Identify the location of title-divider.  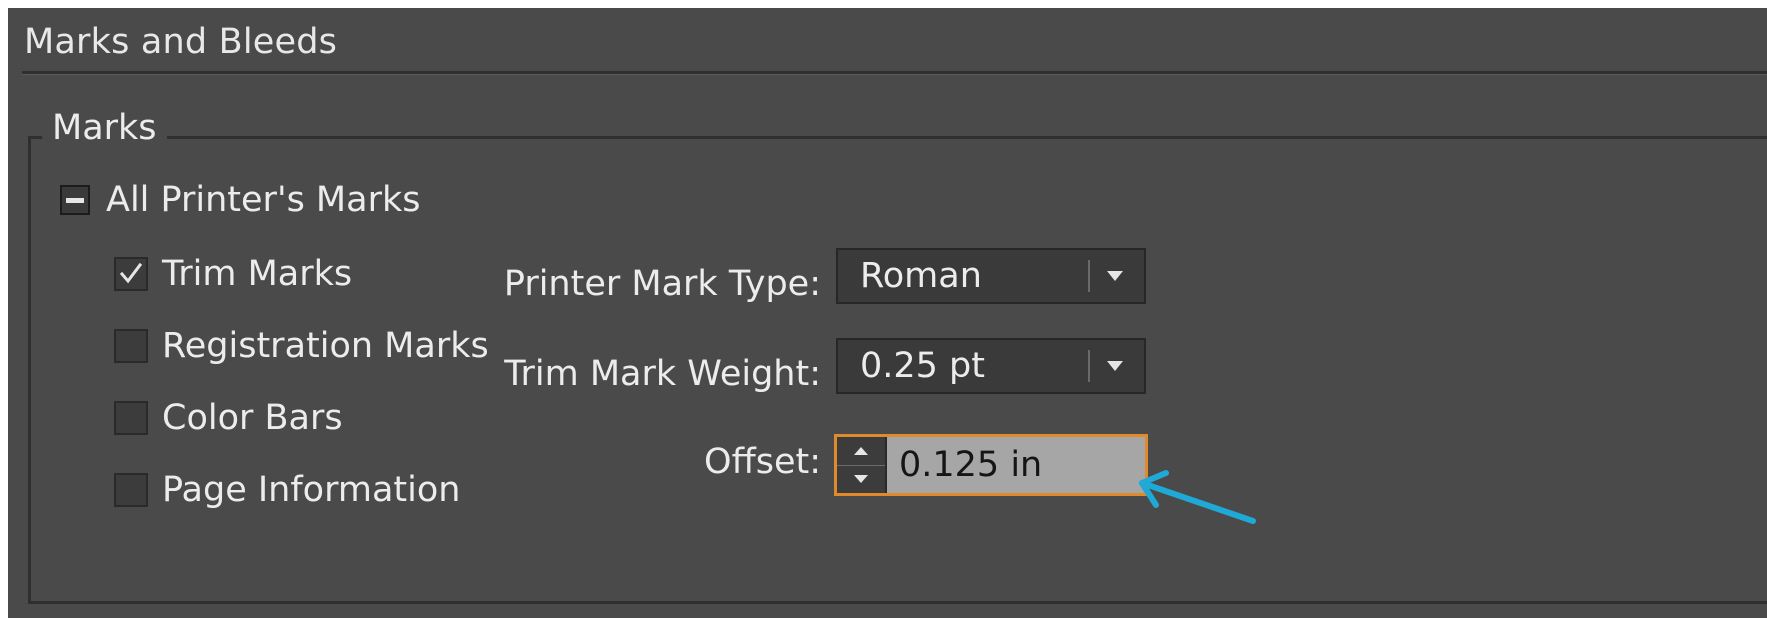
(894, 73).